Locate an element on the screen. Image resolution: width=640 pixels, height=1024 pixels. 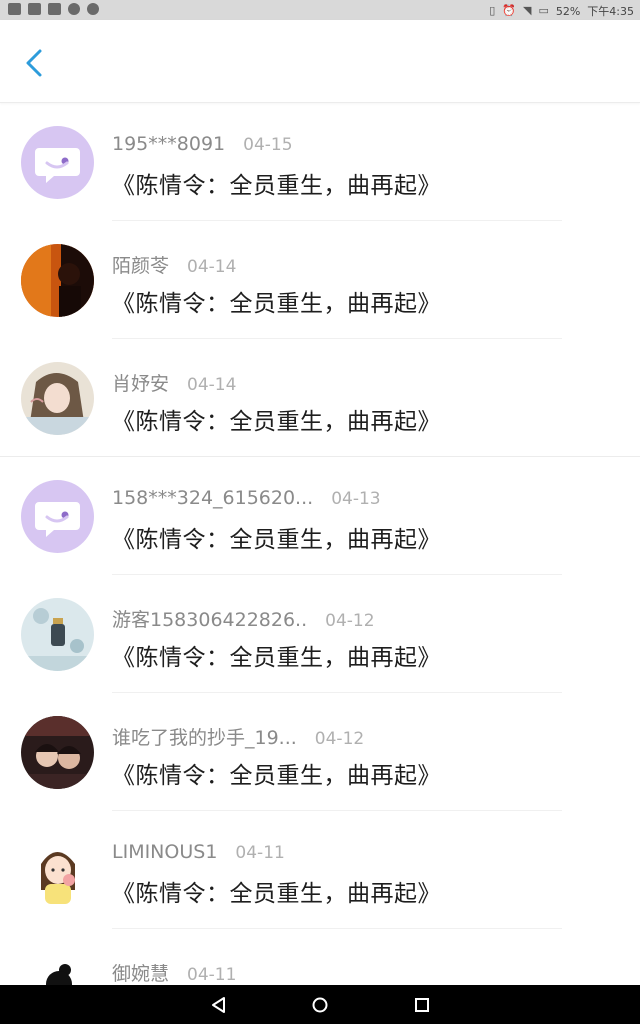
item-meta: 游客158306422826.. 04-12 is located at coordinates (243, 618).